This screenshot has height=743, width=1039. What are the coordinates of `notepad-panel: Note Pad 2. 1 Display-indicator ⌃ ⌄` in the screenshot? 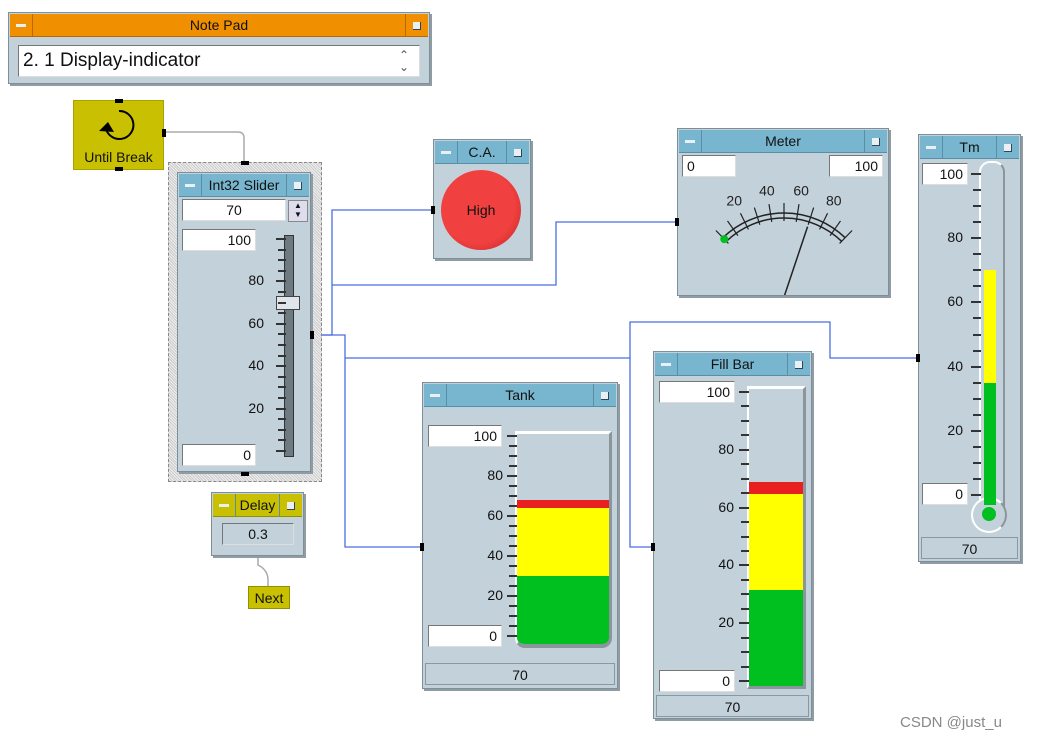 It's located at (219, 48).